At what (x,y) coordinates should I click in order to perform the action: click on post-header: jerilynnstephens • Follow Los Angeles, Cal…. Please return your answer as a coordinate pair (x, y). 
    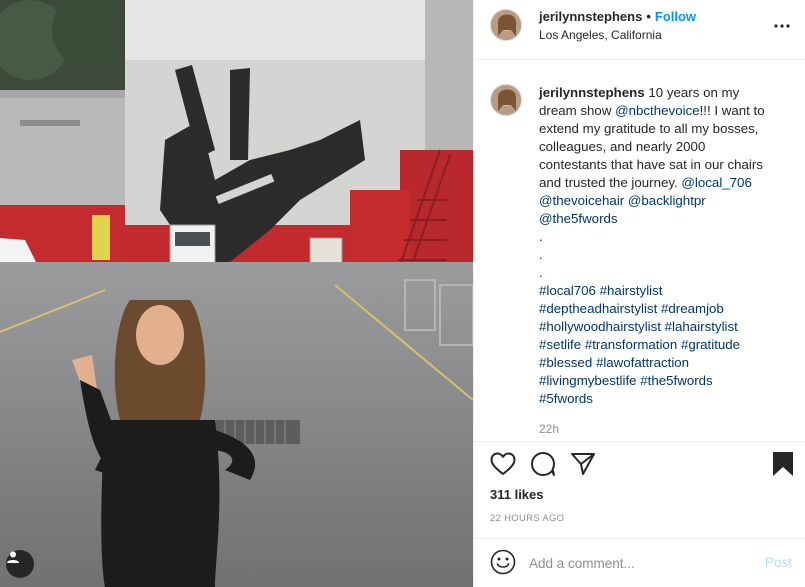
    Looking at the image, I should click on (639, 30).